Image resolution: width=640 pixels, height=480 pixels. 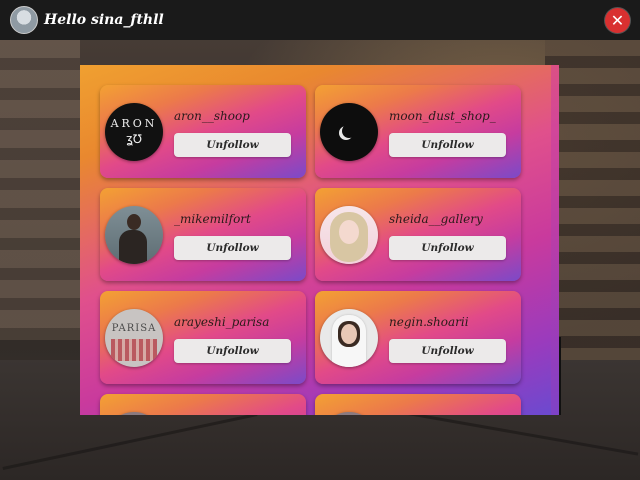 What do you see at coordinates (212, 219) in the screenshot?
I see `account-username: _mikemilfort` at bounding box center [212, 219].